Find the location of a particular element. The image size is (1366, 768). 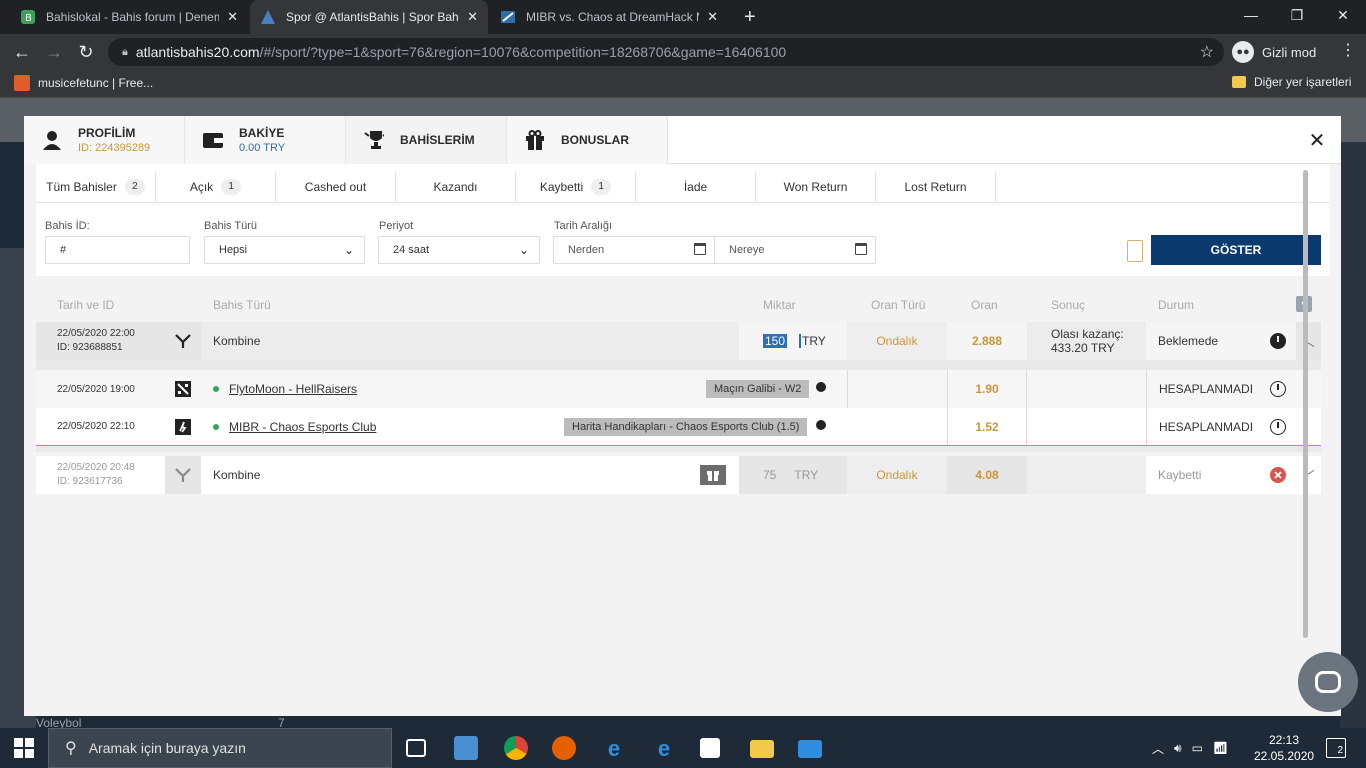

other-bookmarks: Diğer yer işaretleri is located at coordinates (1291, 82).